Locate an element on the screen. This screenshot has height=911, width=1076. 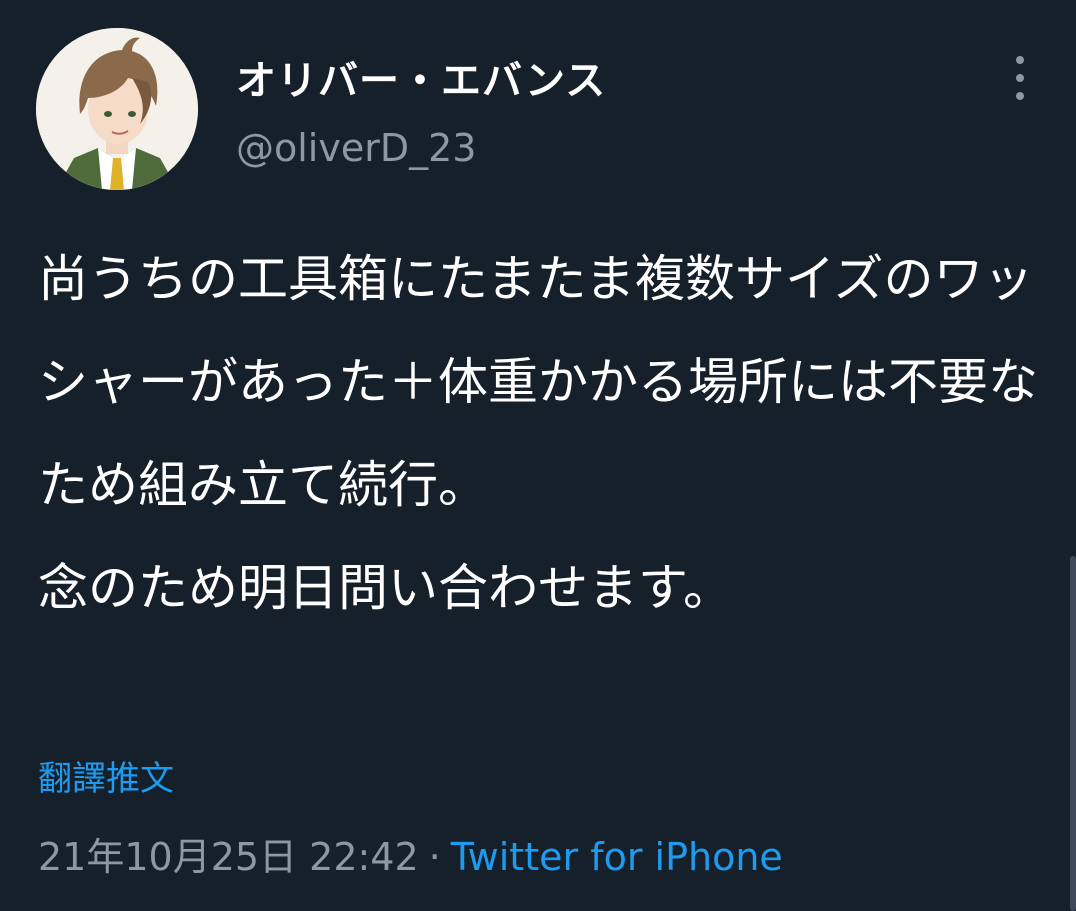
more-vertical-icon is located at coordinates (1020, 78).